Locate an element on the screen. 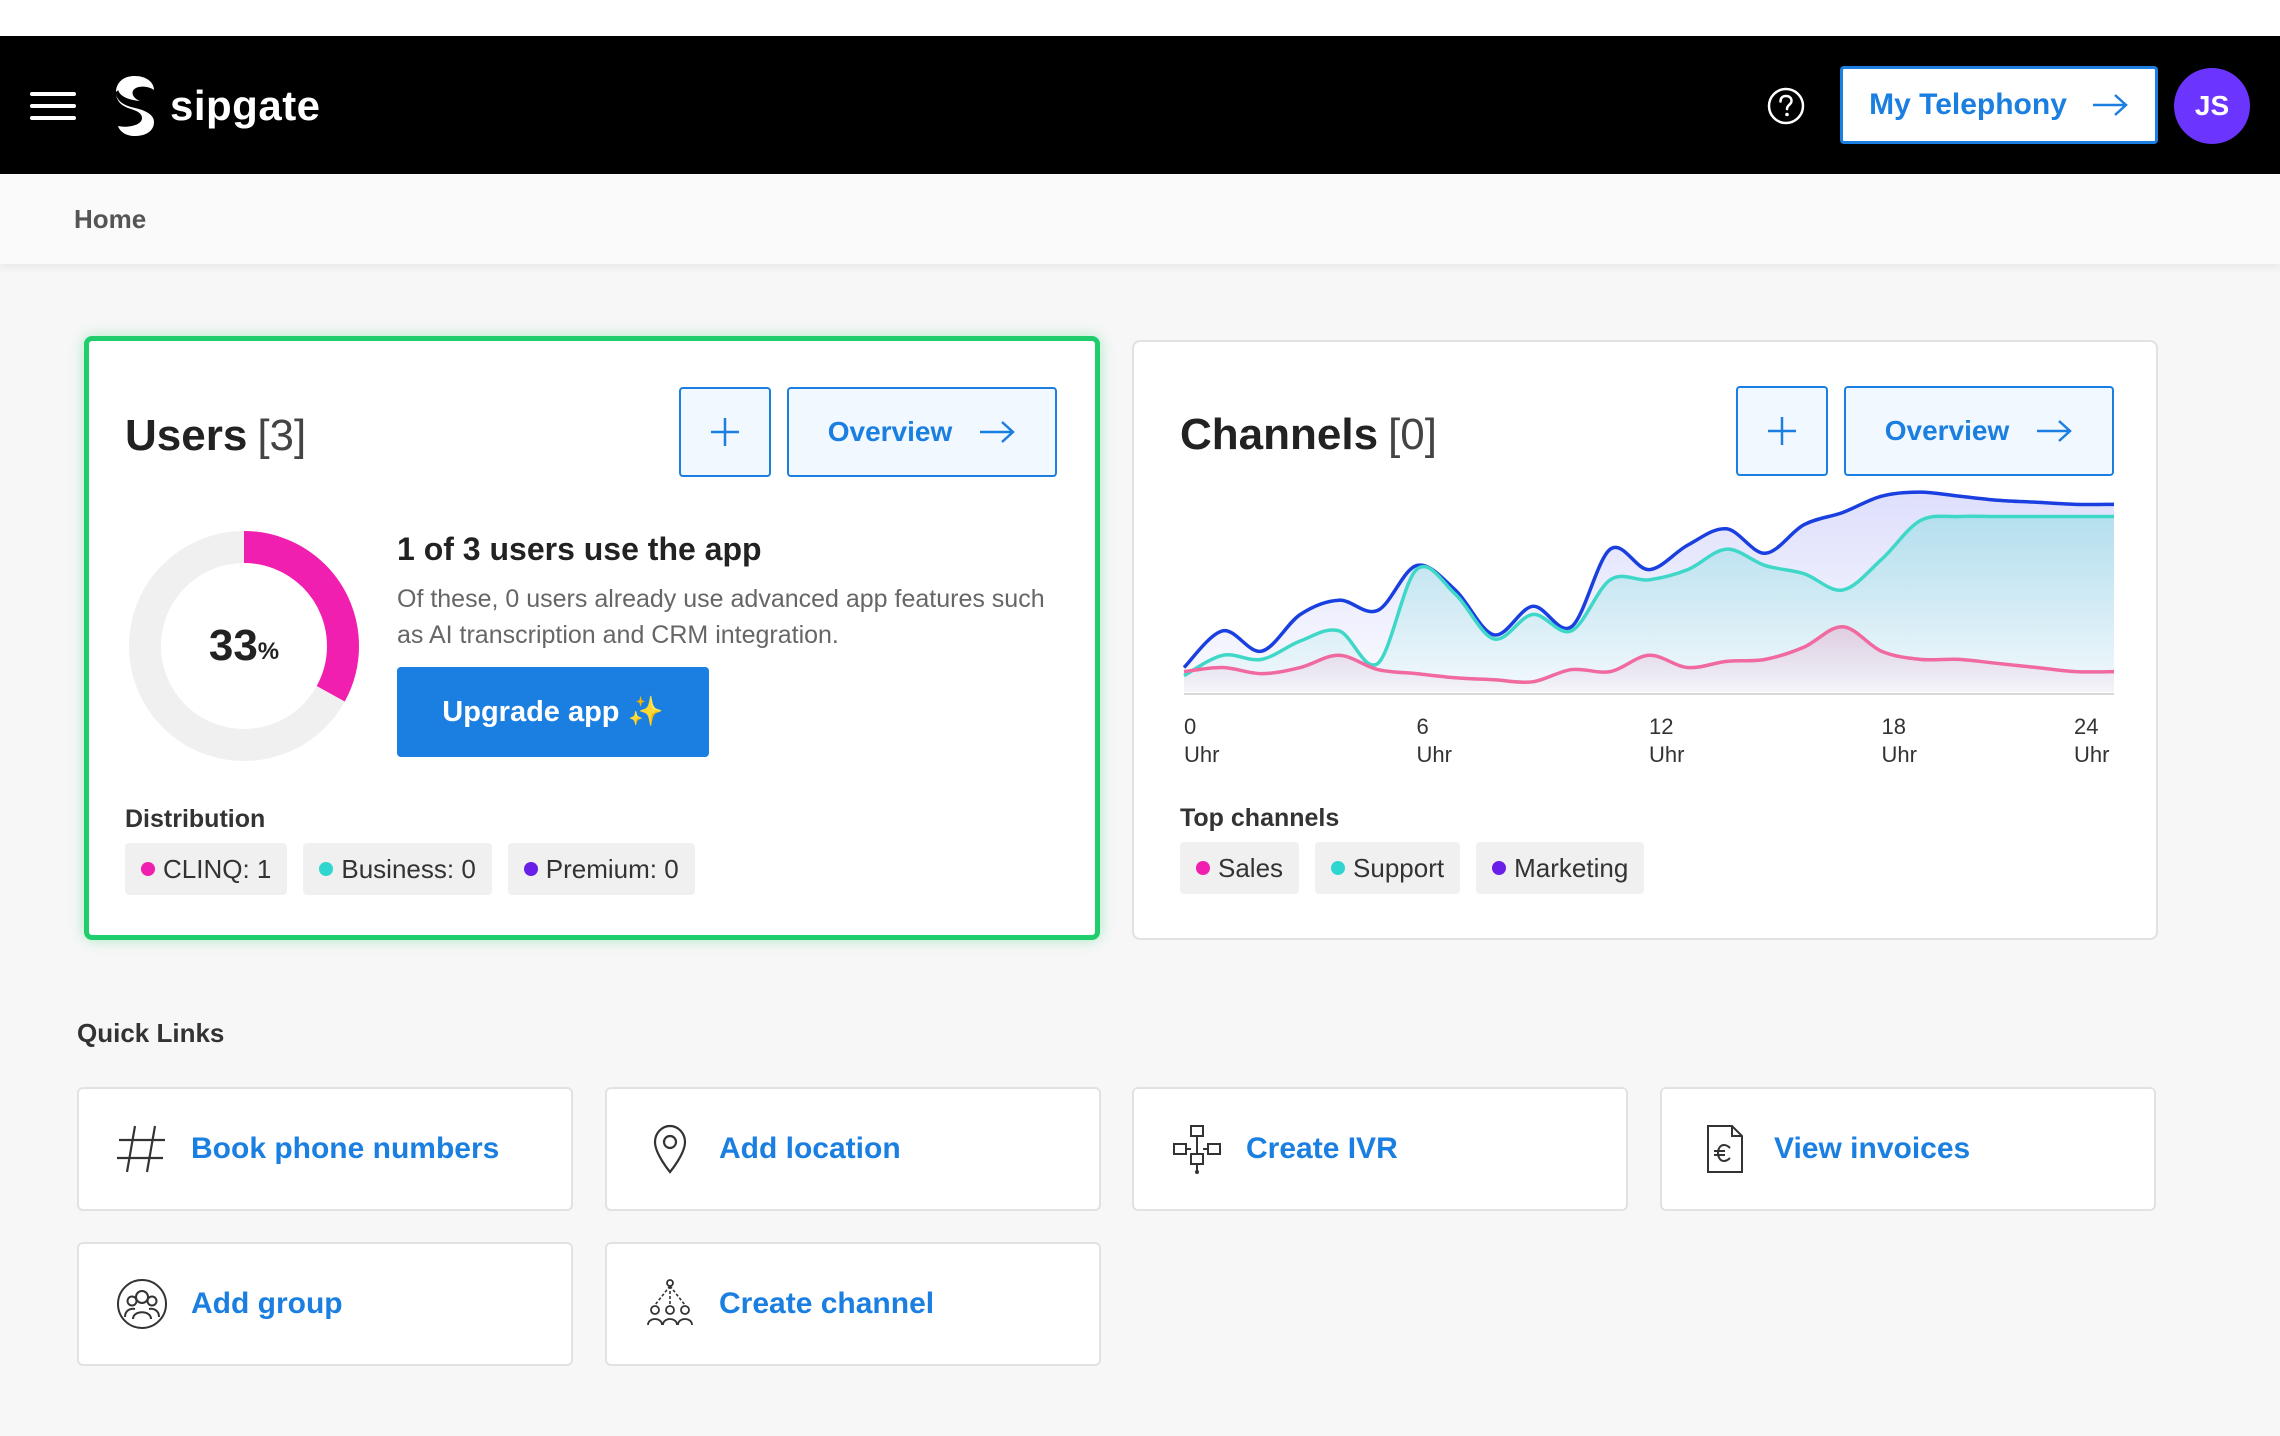  top-strip is located at coordinates (1140, 18).